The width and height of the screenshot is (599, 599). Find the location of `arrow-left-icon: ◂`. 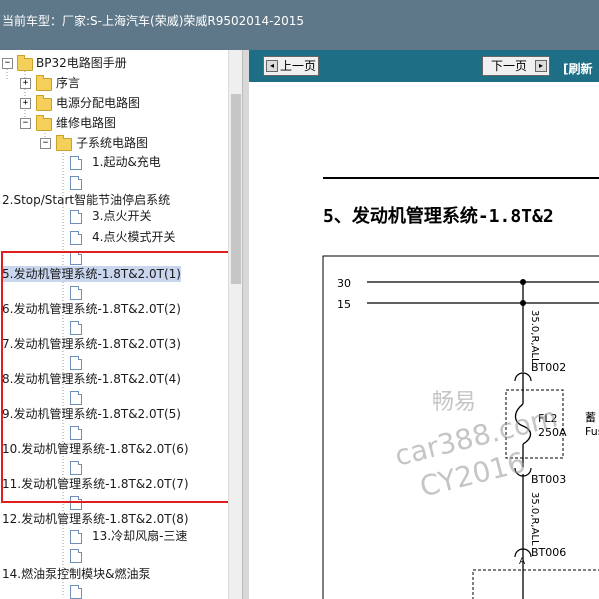

arrow-left-icon: ◂ is located at coordinates (272, 66).